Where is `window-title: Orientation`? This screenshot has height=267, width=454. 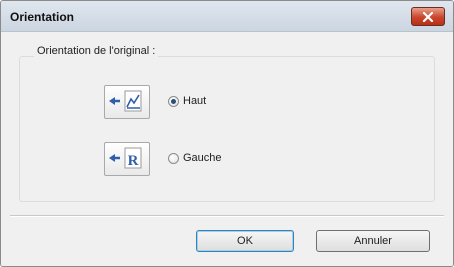 window-title: Orientation is located at coordinates (42, 17).